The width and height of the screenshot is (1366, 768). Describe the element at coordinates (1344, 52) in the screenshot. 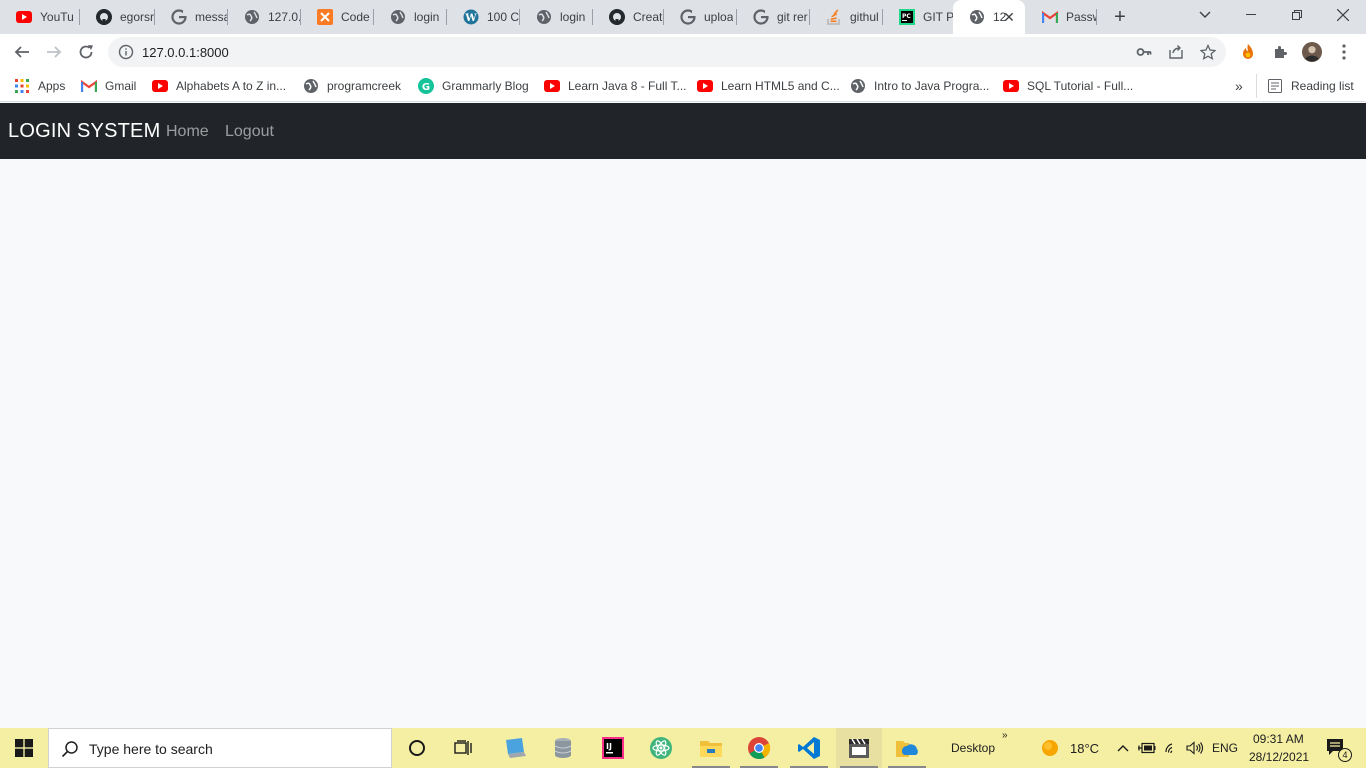

I see `menu-kebab-icon` at that location.